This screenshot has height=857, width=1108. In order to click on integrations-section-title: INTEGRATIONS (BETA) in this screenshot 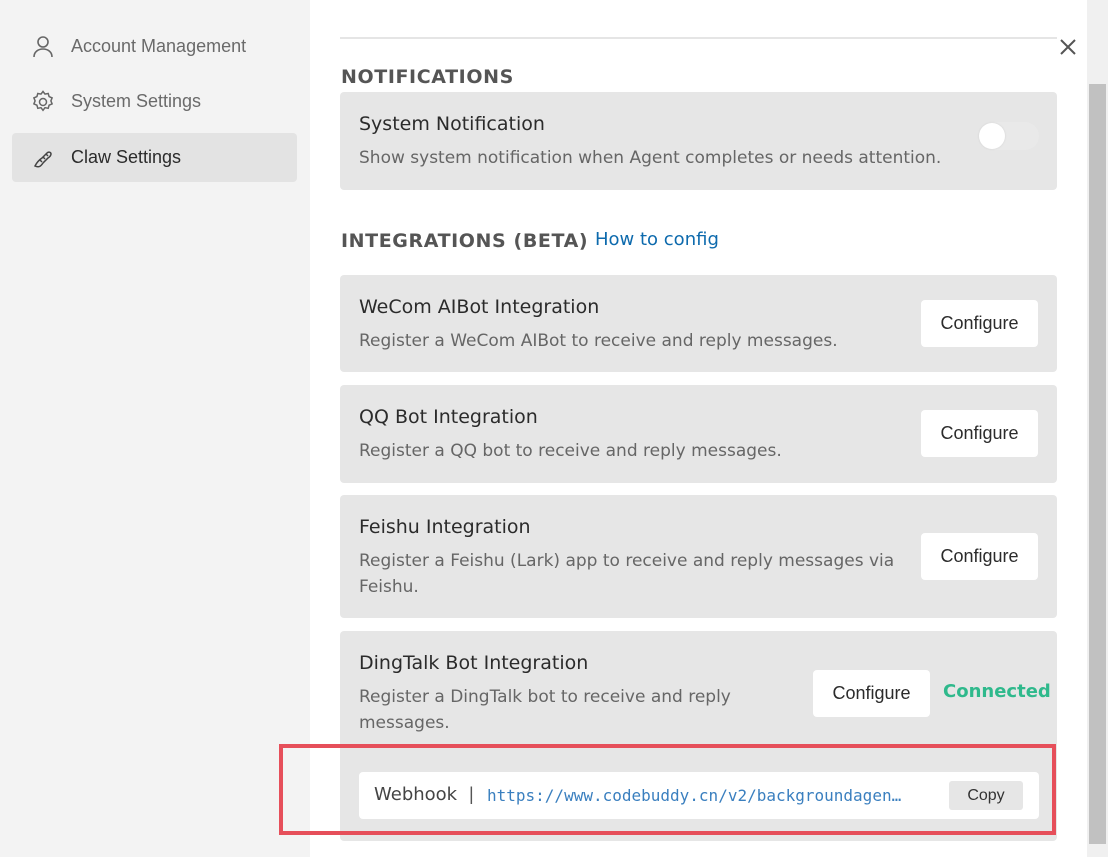, I will do `click(465, 241)`.